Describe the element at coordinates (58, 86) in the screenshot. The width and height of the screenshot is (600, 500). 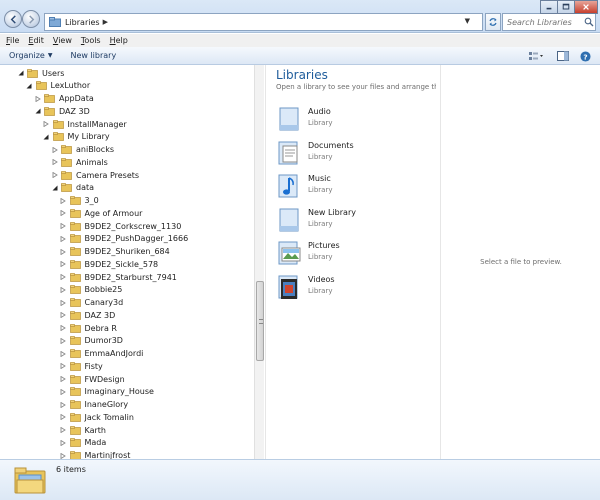
I see `tree-item: LexLuthor` at that location.